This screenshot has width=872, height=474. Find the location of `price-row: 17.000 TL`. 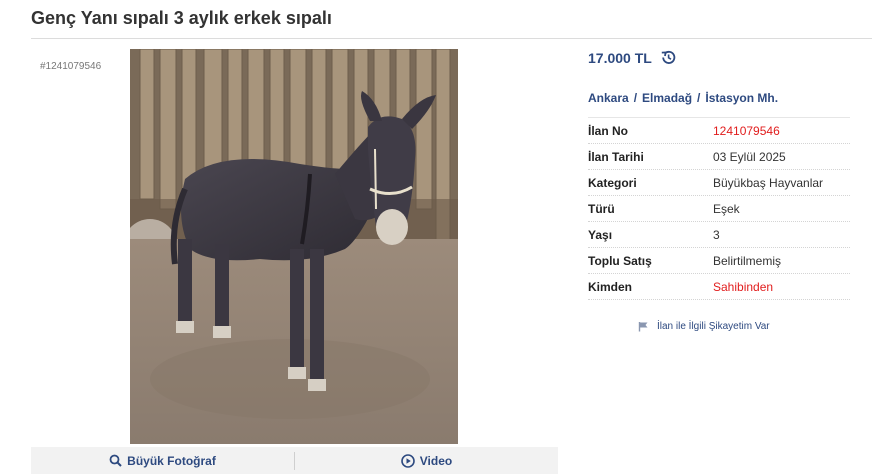

price-row: 17.000 TL is located at coordinates (632, 57).